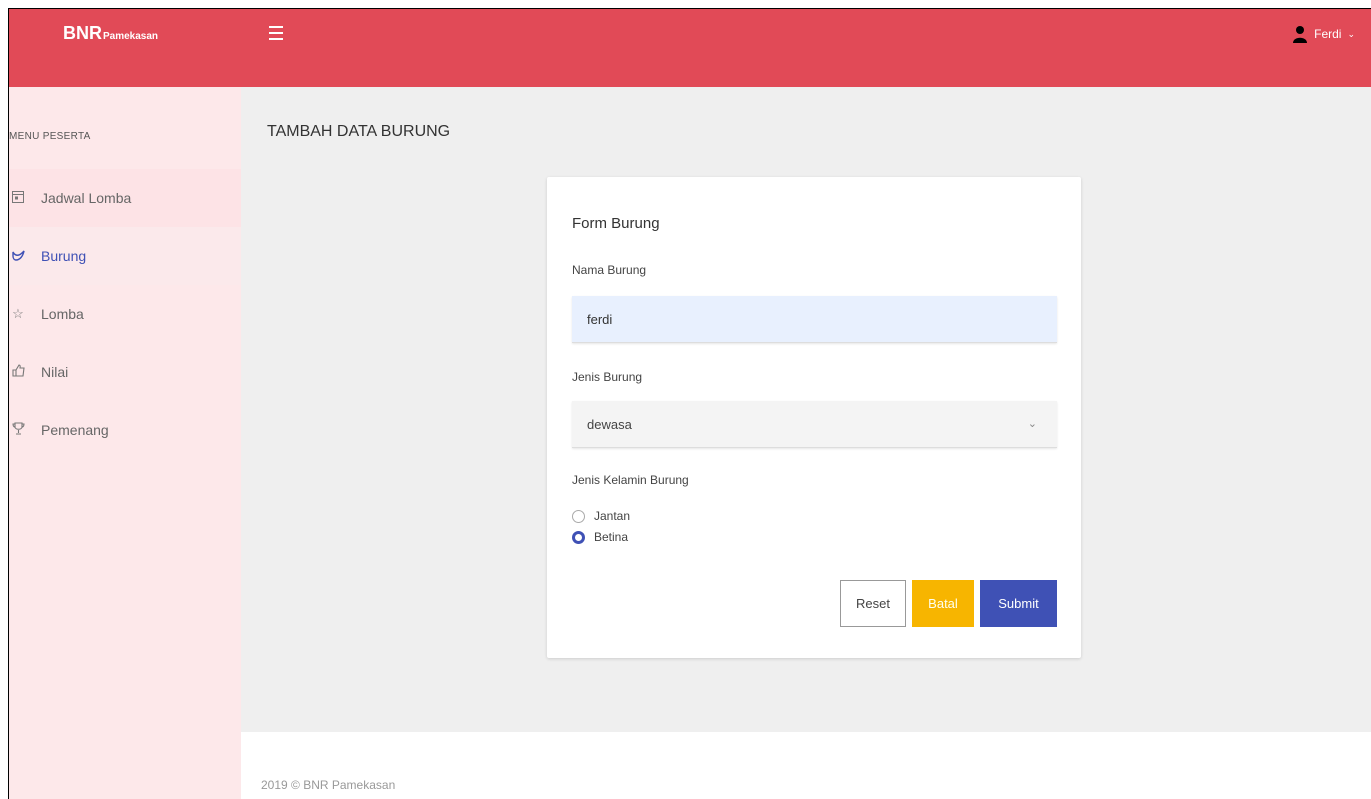  What do you see at coordinates (1328, 34) in the screenshot?
I see `user-name: Ferdi` at bounding box center [1328, 34].